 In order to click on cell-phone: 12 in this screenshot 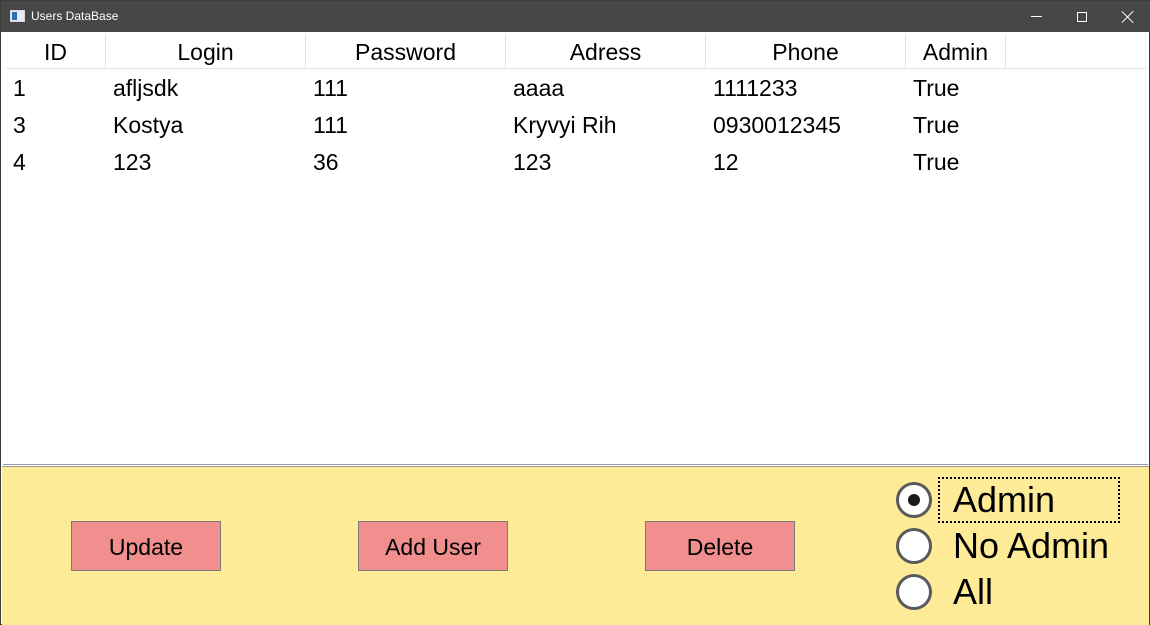, I will do `click(806, 162)`.